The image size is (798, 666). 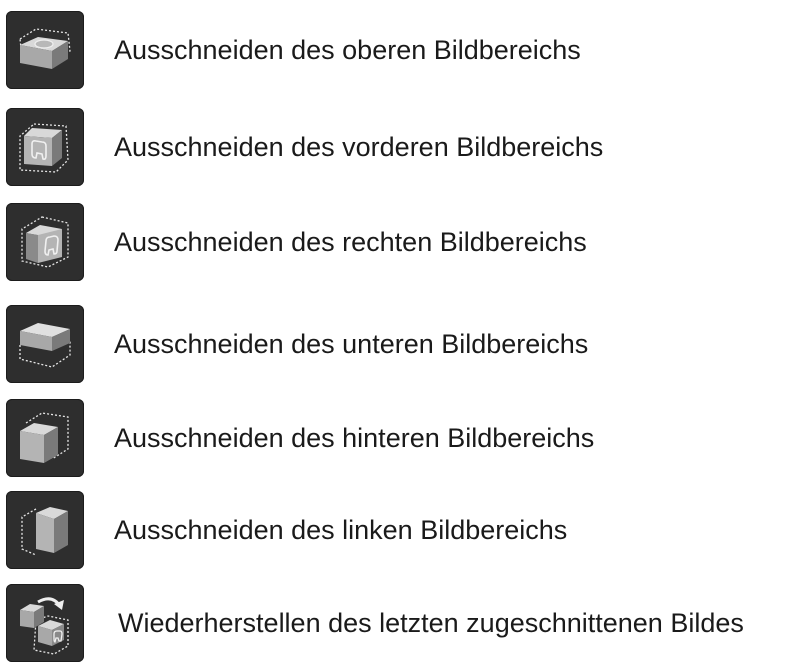 What do you see at coordinates (354, 438) in the screenshot?
I see `crop-back-label: Ausschneiden des hinteren Bildbereichs` at bounding box center [354, 438].